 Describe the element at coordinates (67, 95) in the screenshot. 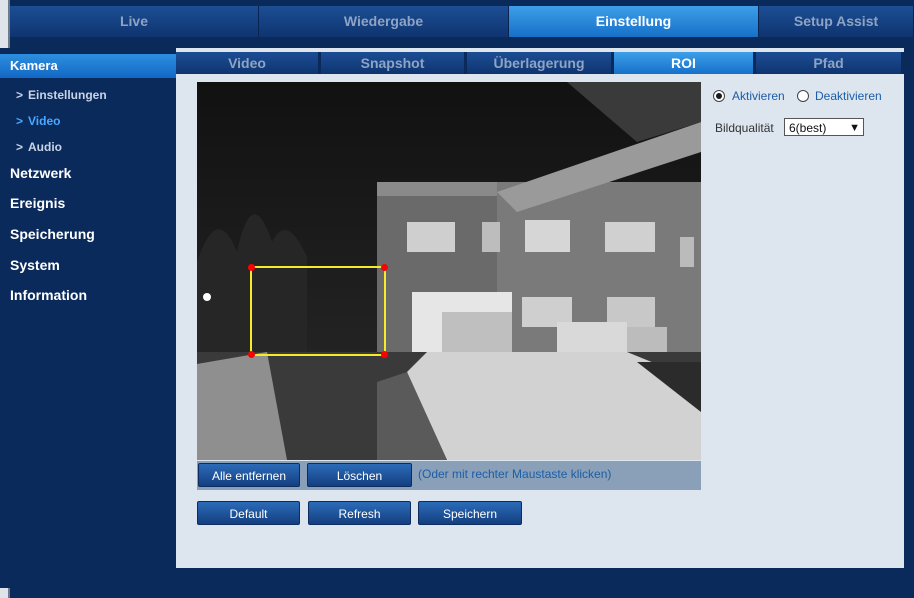

I see `sidebar-item-label: Einstellungen` at that location.